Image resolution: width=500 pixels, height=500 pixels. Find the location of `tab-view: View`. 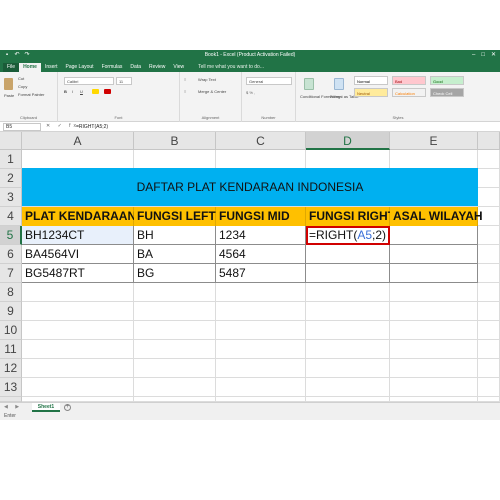

tab-view: View is located at coordinates (178, 67).